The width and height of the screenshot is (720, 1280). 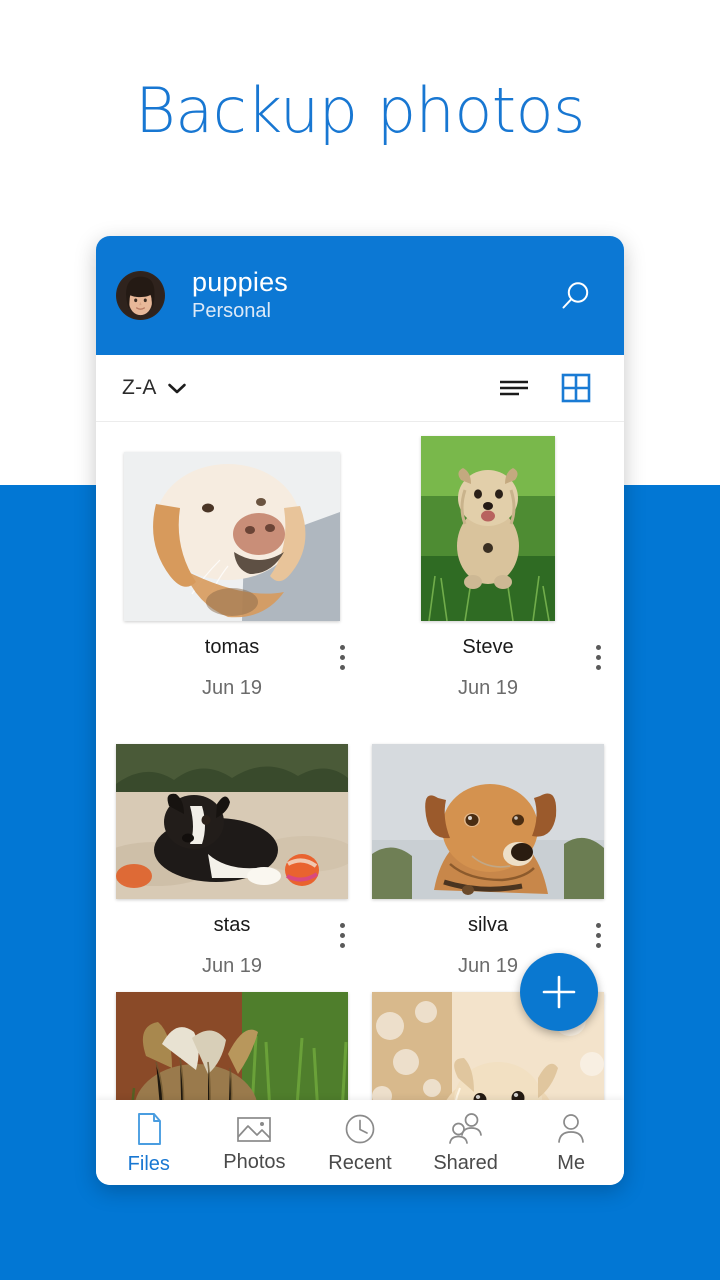 I want to click on view-toolbar: Z-A, so click(x=360, y=388).